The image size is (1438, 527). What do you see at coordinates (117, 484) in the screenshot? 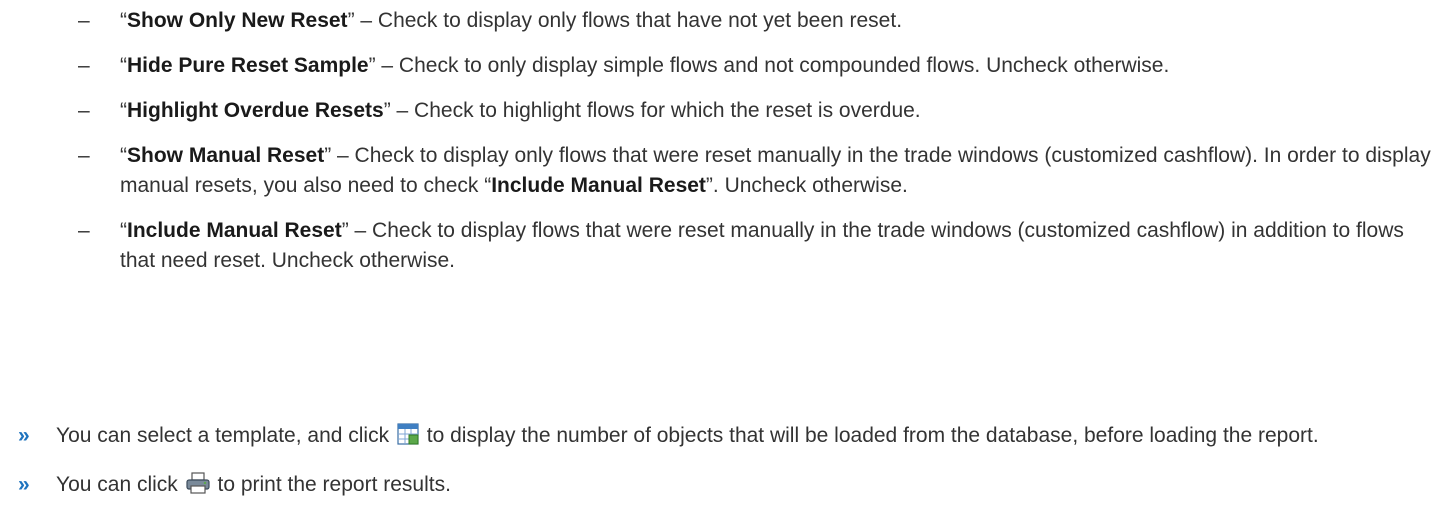
I see `instruction-text-before: You can click` at bounding box center [117, 484].